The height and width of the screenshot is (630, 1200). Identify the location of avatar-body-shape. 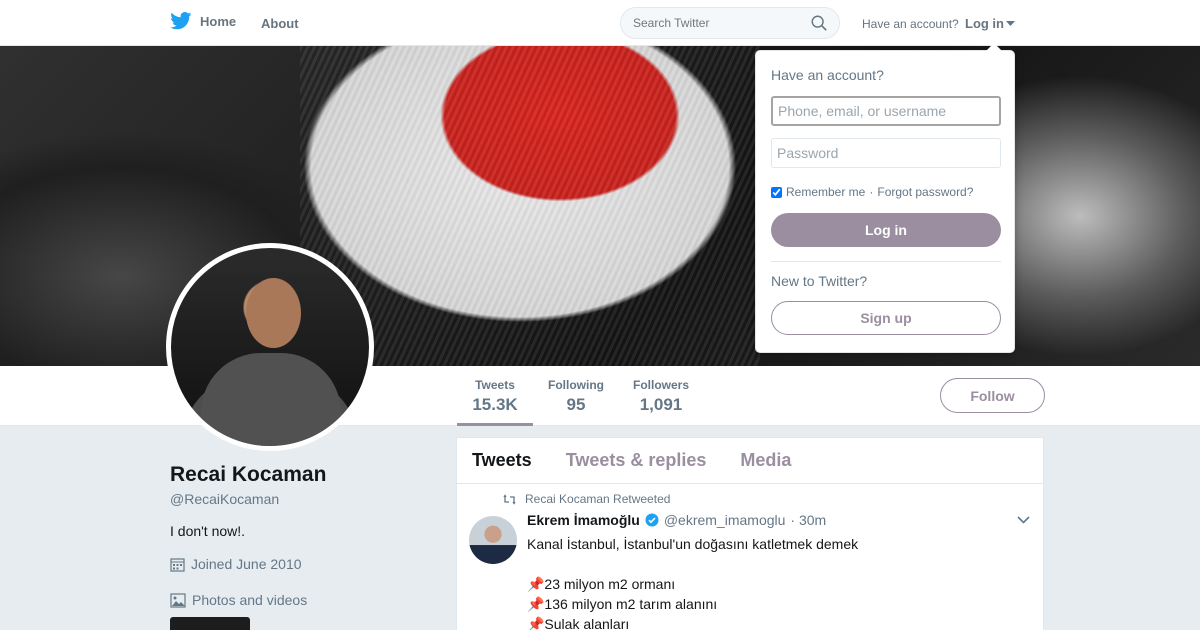
(271, 399).